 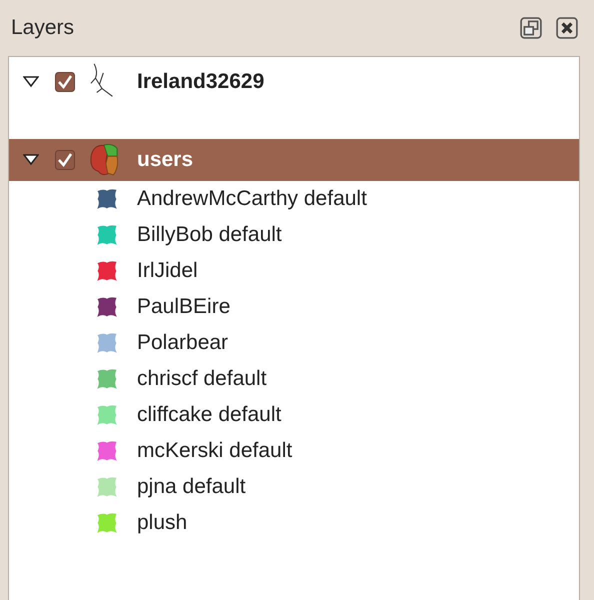 What do you see at coordinates (183, 307) in the screenshot?
I see `legend-label: PaulBEire` at bounding box center [183, 307].